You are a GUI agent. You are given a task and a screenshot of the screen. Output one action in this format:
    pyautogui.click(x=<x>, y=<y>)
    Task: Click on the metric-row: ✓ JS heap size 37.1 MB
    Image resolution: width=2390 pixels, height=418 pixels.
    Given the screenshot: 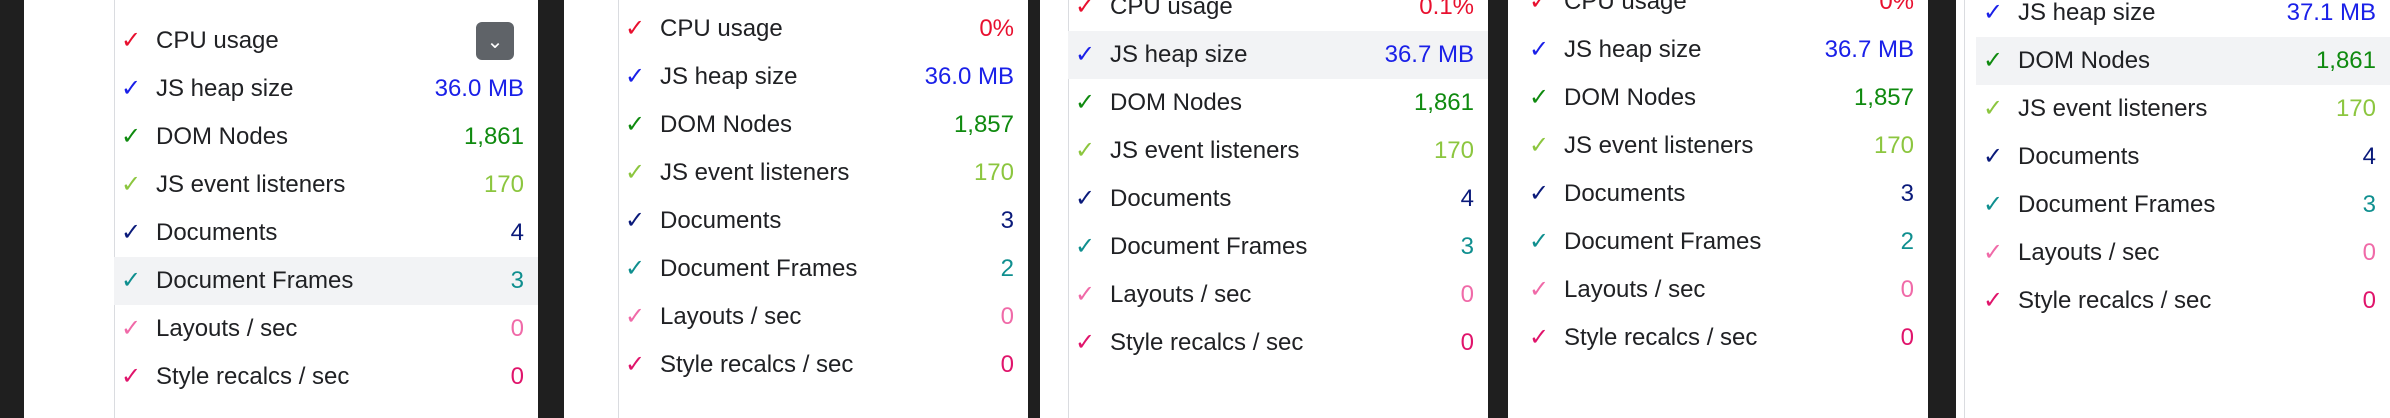 What is the action you would take?
    pyautogui.click(x=2183, y=18)
    